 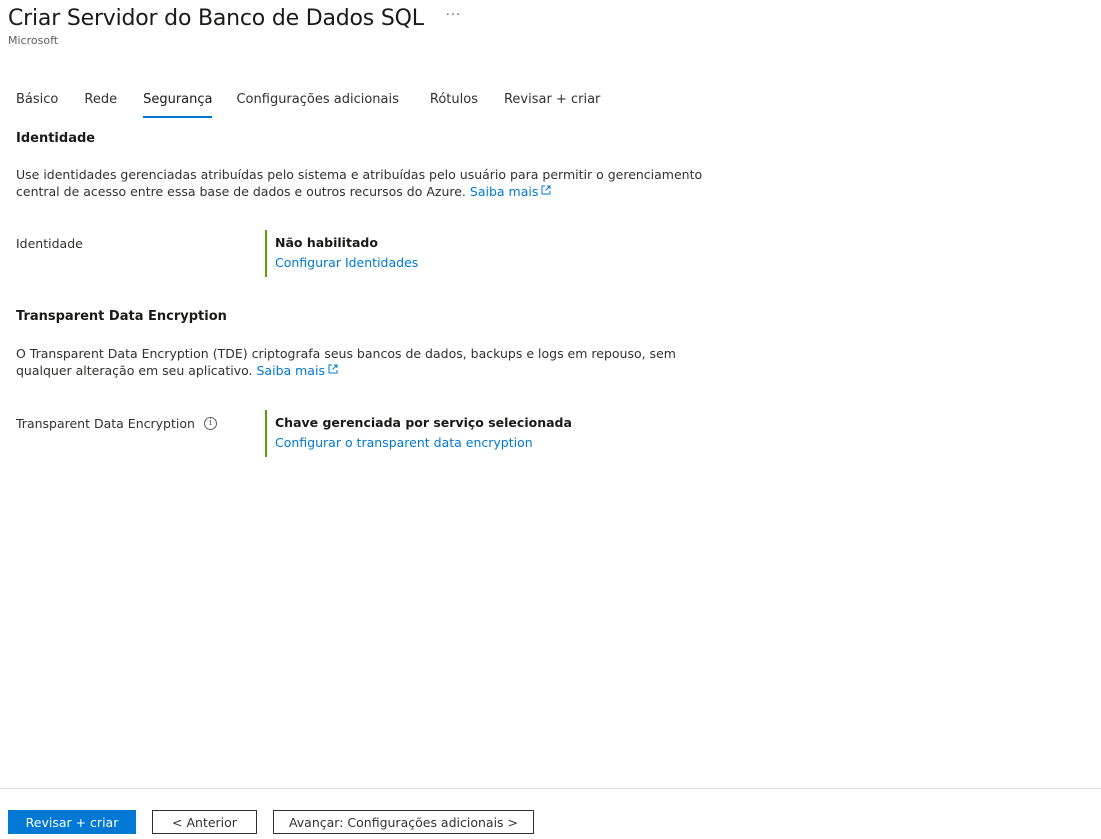 I want to click on identity-status-value: Não habilitado, so click(x=326, y=242).